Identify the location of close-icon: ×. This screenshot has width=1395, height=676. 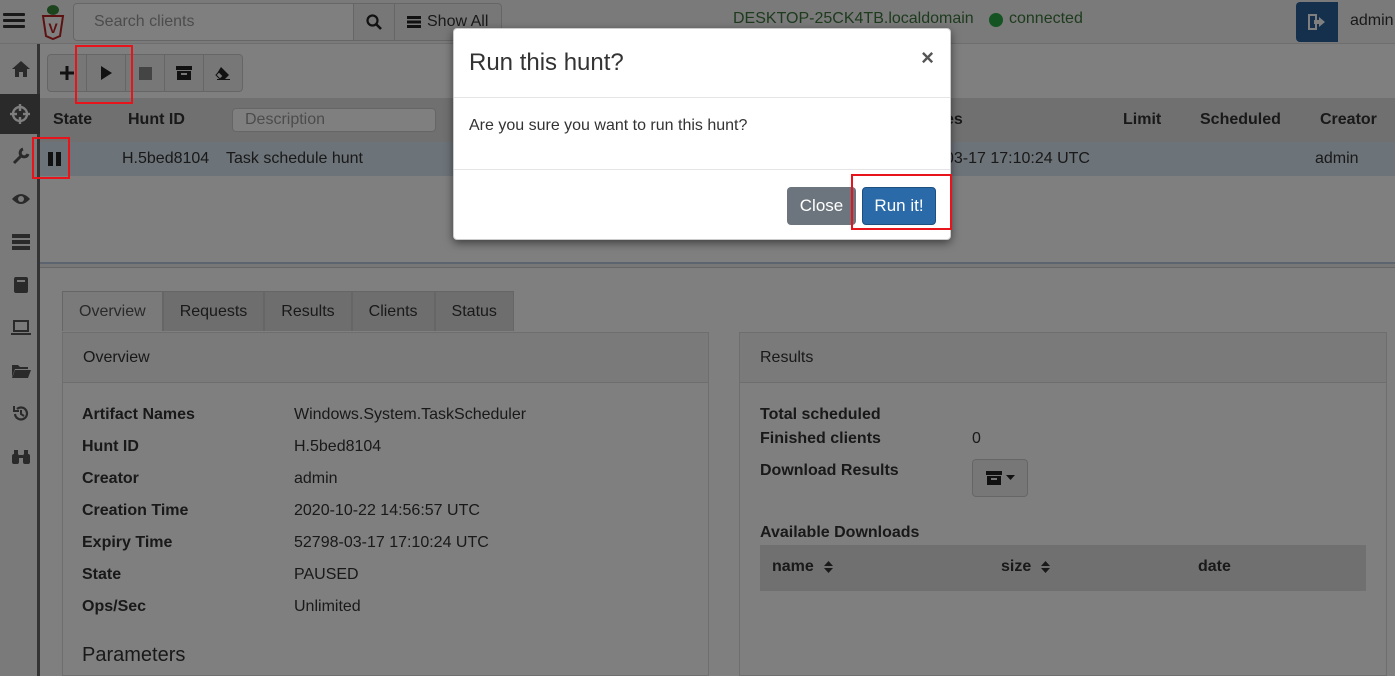
(927, 58).